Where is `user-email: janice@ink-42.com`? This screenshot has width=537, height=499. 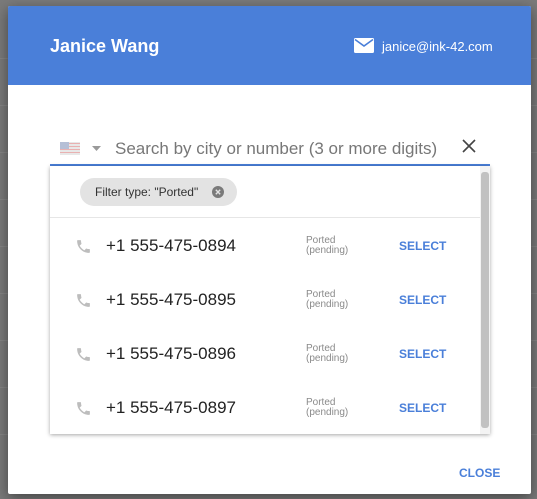
user-email: janice@ink-42.com is located at coordinates (437, 46).